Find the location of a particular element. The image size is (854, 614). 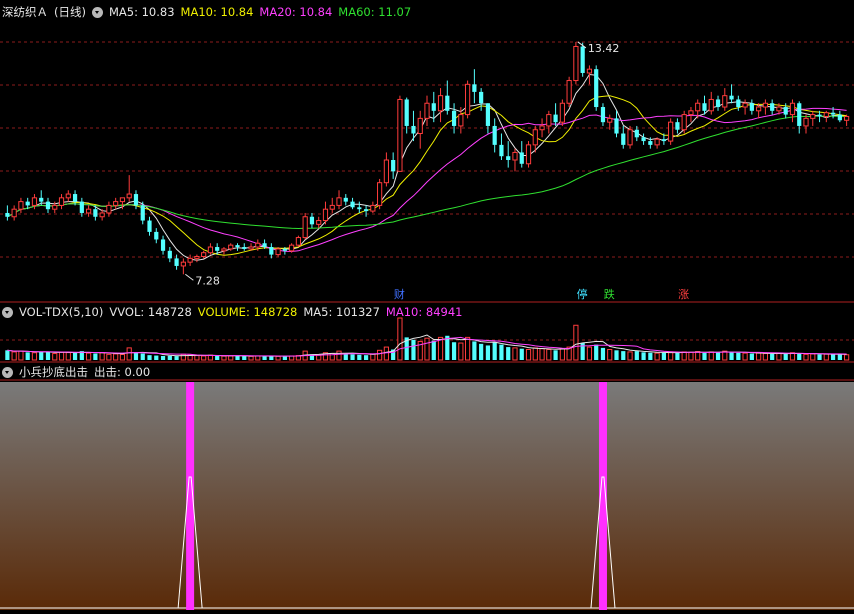

stock-name: 深纺织Ａ is located at coordinates (25, 12).